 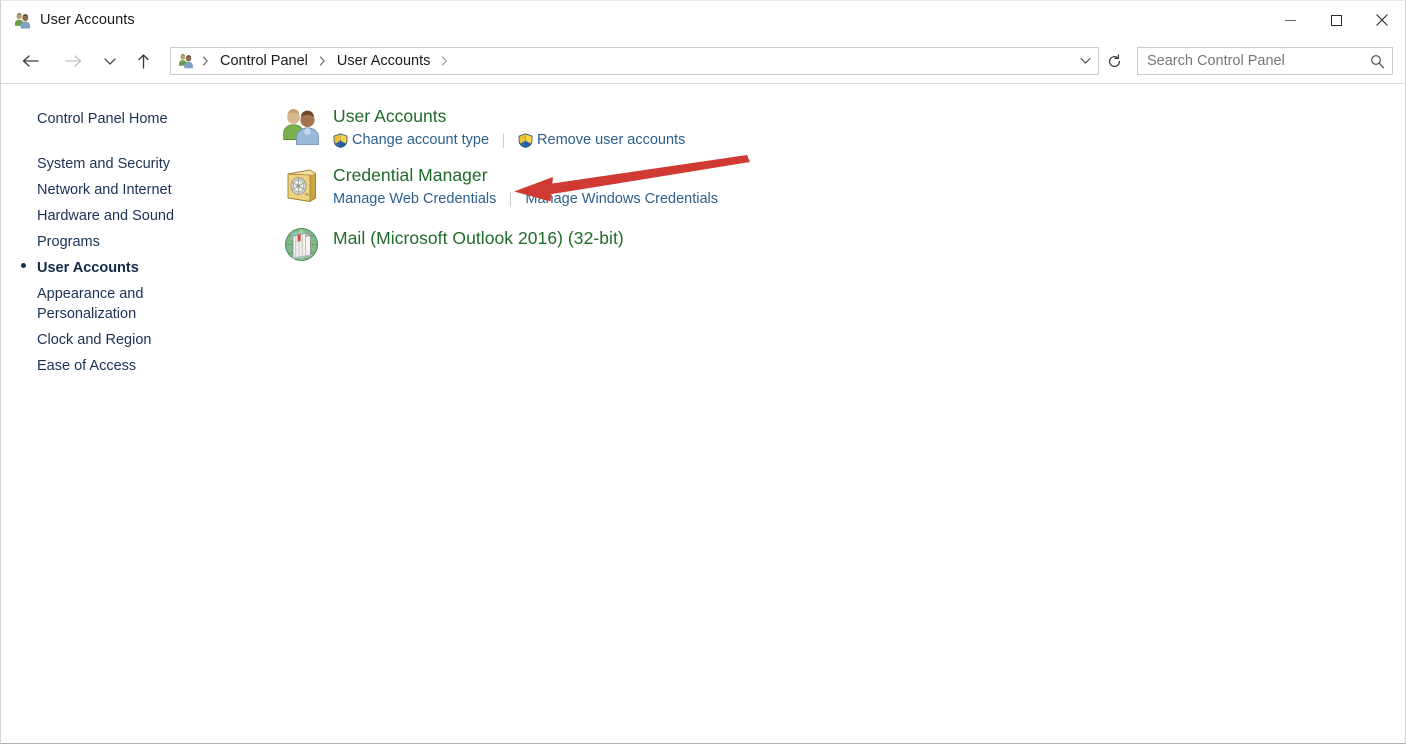 What do you see at coordinates (104, 190) in the screenshot?
I see `sidebar-item-label: Network and Internet` at bounding box center [104, 190].